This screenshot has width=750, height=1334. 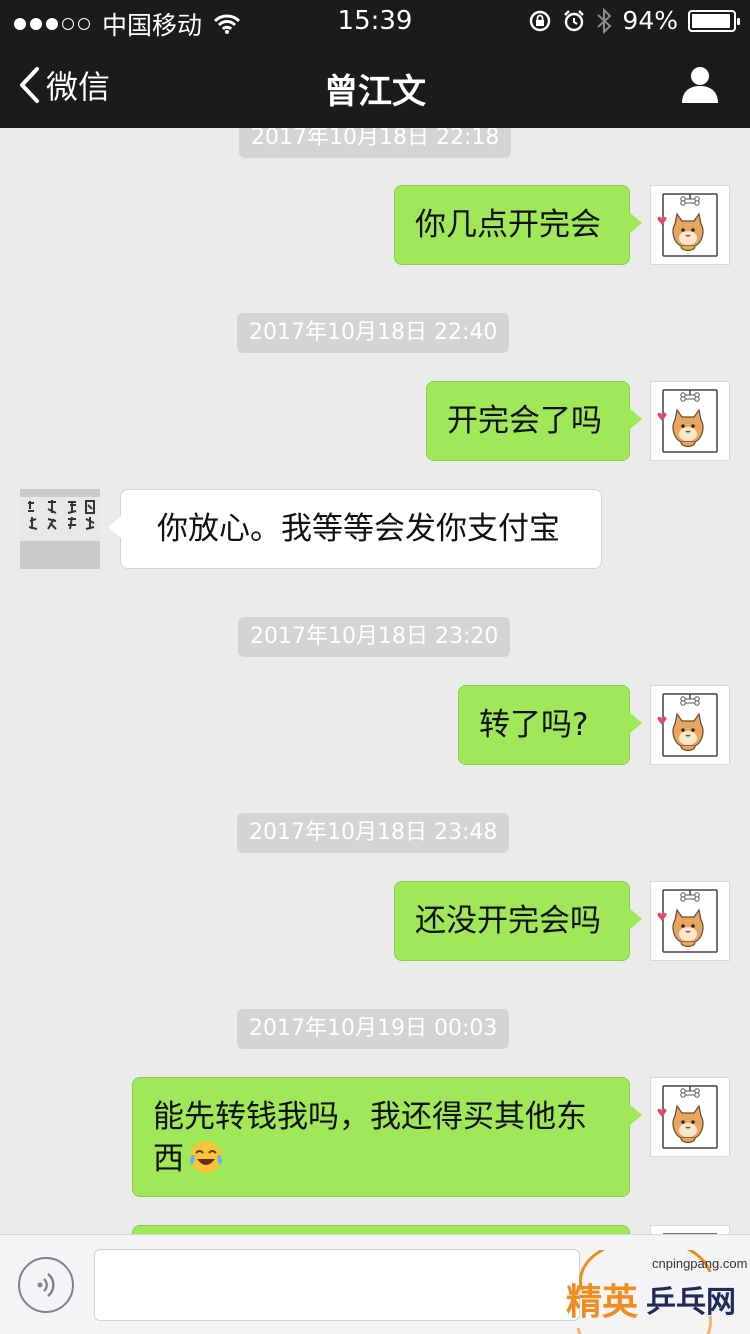 What do you see at coordinates (524, 421) in the screenshot?
I see `message-text: 开完会了吗` at bounding box center [524, 421].